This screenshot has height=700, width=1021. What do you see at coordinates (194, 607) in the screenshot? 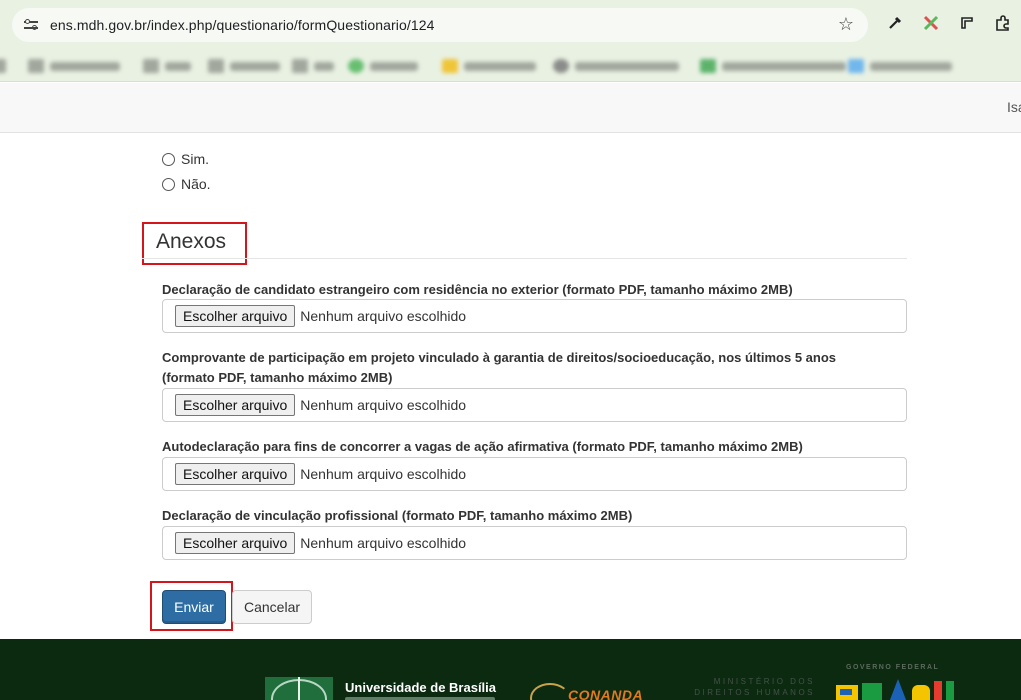
I see `submit-button: Enviar` at bounding box center [194, 607].